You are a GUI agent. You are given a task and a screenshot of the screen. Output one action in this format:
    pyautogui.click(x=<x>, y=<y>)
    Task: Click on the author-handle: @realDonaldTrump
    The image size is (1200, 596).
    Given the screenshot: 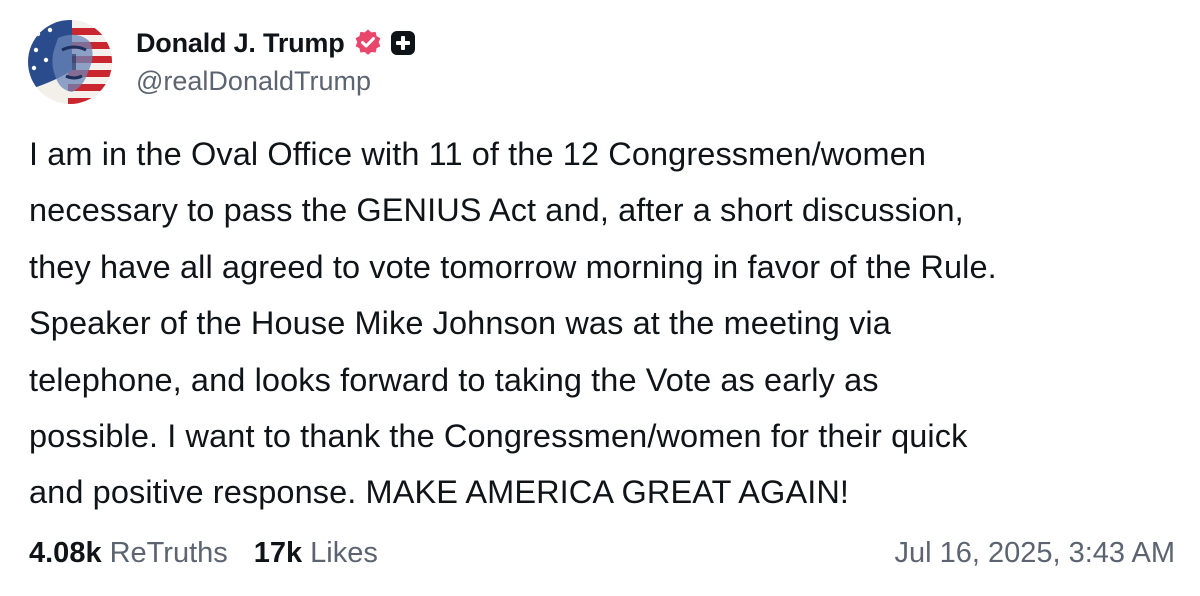 What is the action you would take?
    pyautogui.click(x=276, y=81)
    